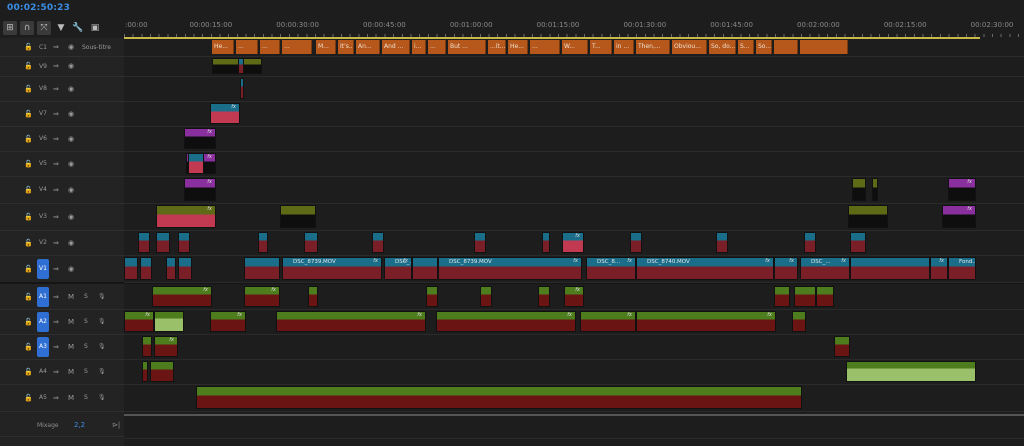 The height and width of the screenshot is (446, 1024). What do you see at coordinates (43, 47) in the screenshot?
I see `track-label: C1` at bounding box center [43, 47].